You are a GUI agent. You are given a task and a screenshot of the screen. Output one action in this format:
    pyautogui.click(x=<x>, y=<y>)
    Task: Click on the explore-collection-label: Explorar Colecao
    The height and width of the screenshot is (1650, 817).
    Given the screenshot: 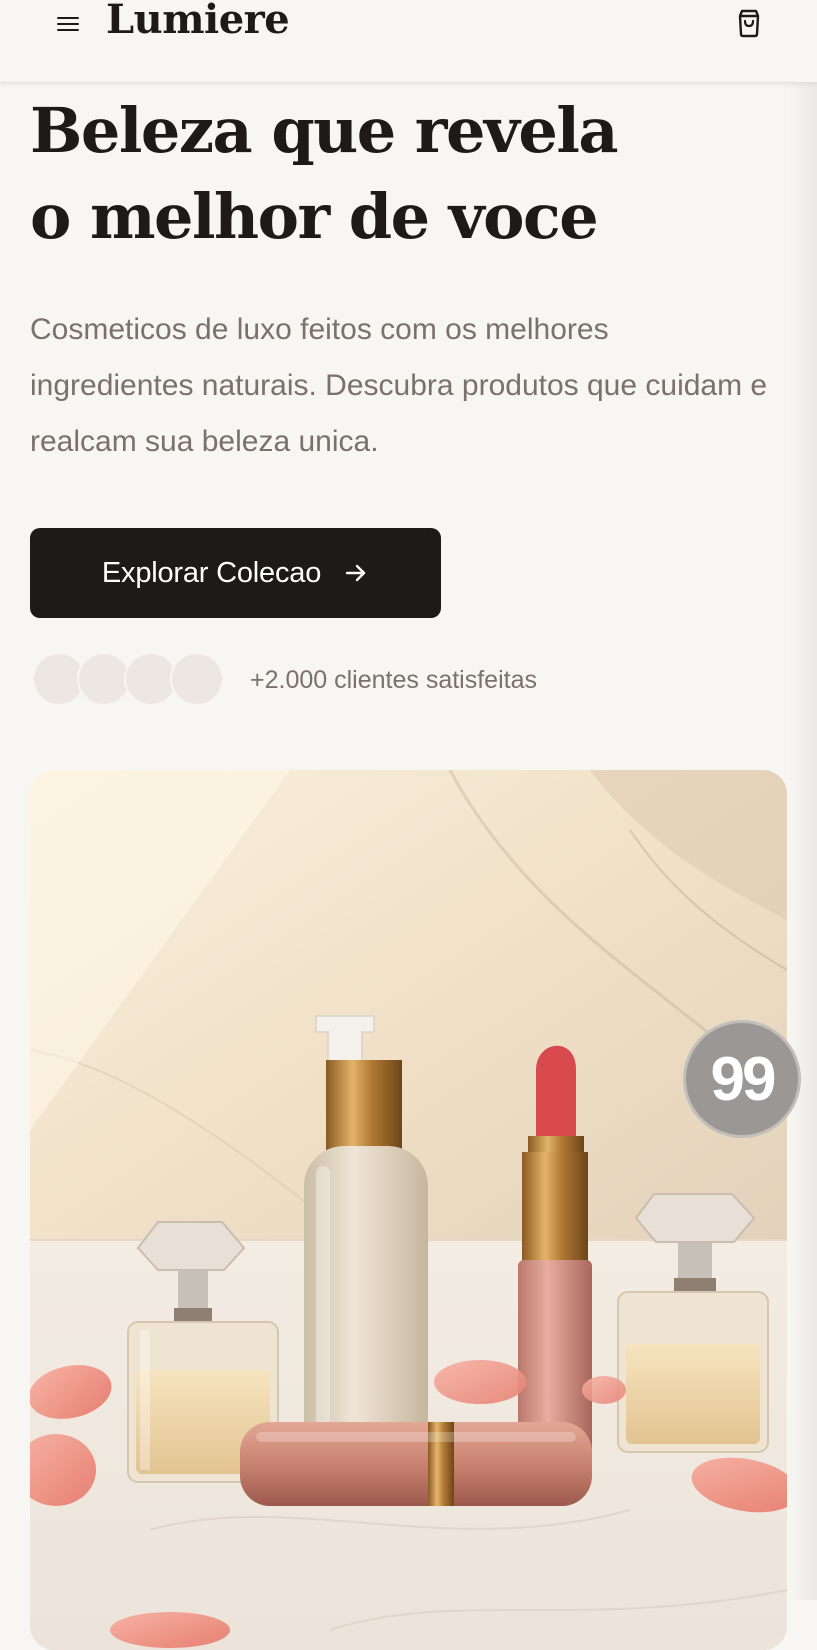 What is the action you would take?
    pyautogui.click(x=211, y=572)
    